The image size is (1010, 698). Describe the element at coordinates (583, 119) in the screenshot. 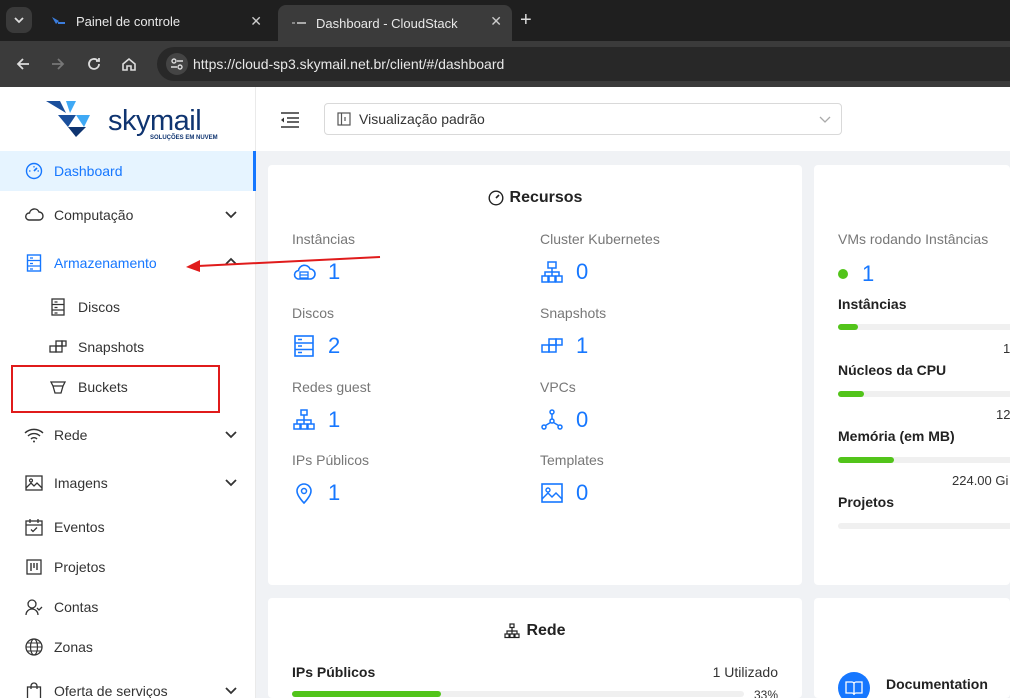

I see `view-select: Visualização padrão` at that location.